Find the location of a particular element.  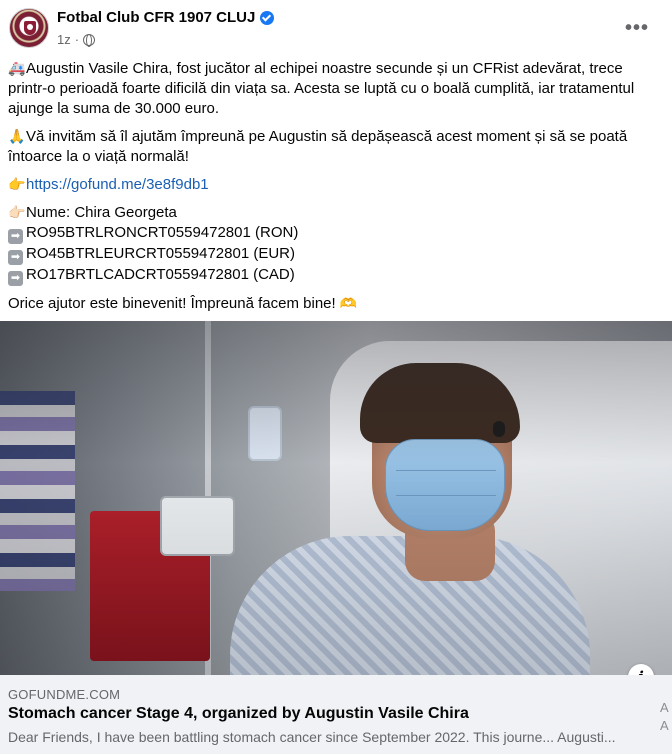

post-header: Fotbal Club CFR 1907 CLUJ 1z · ••• is located at coordinates (336, 28).